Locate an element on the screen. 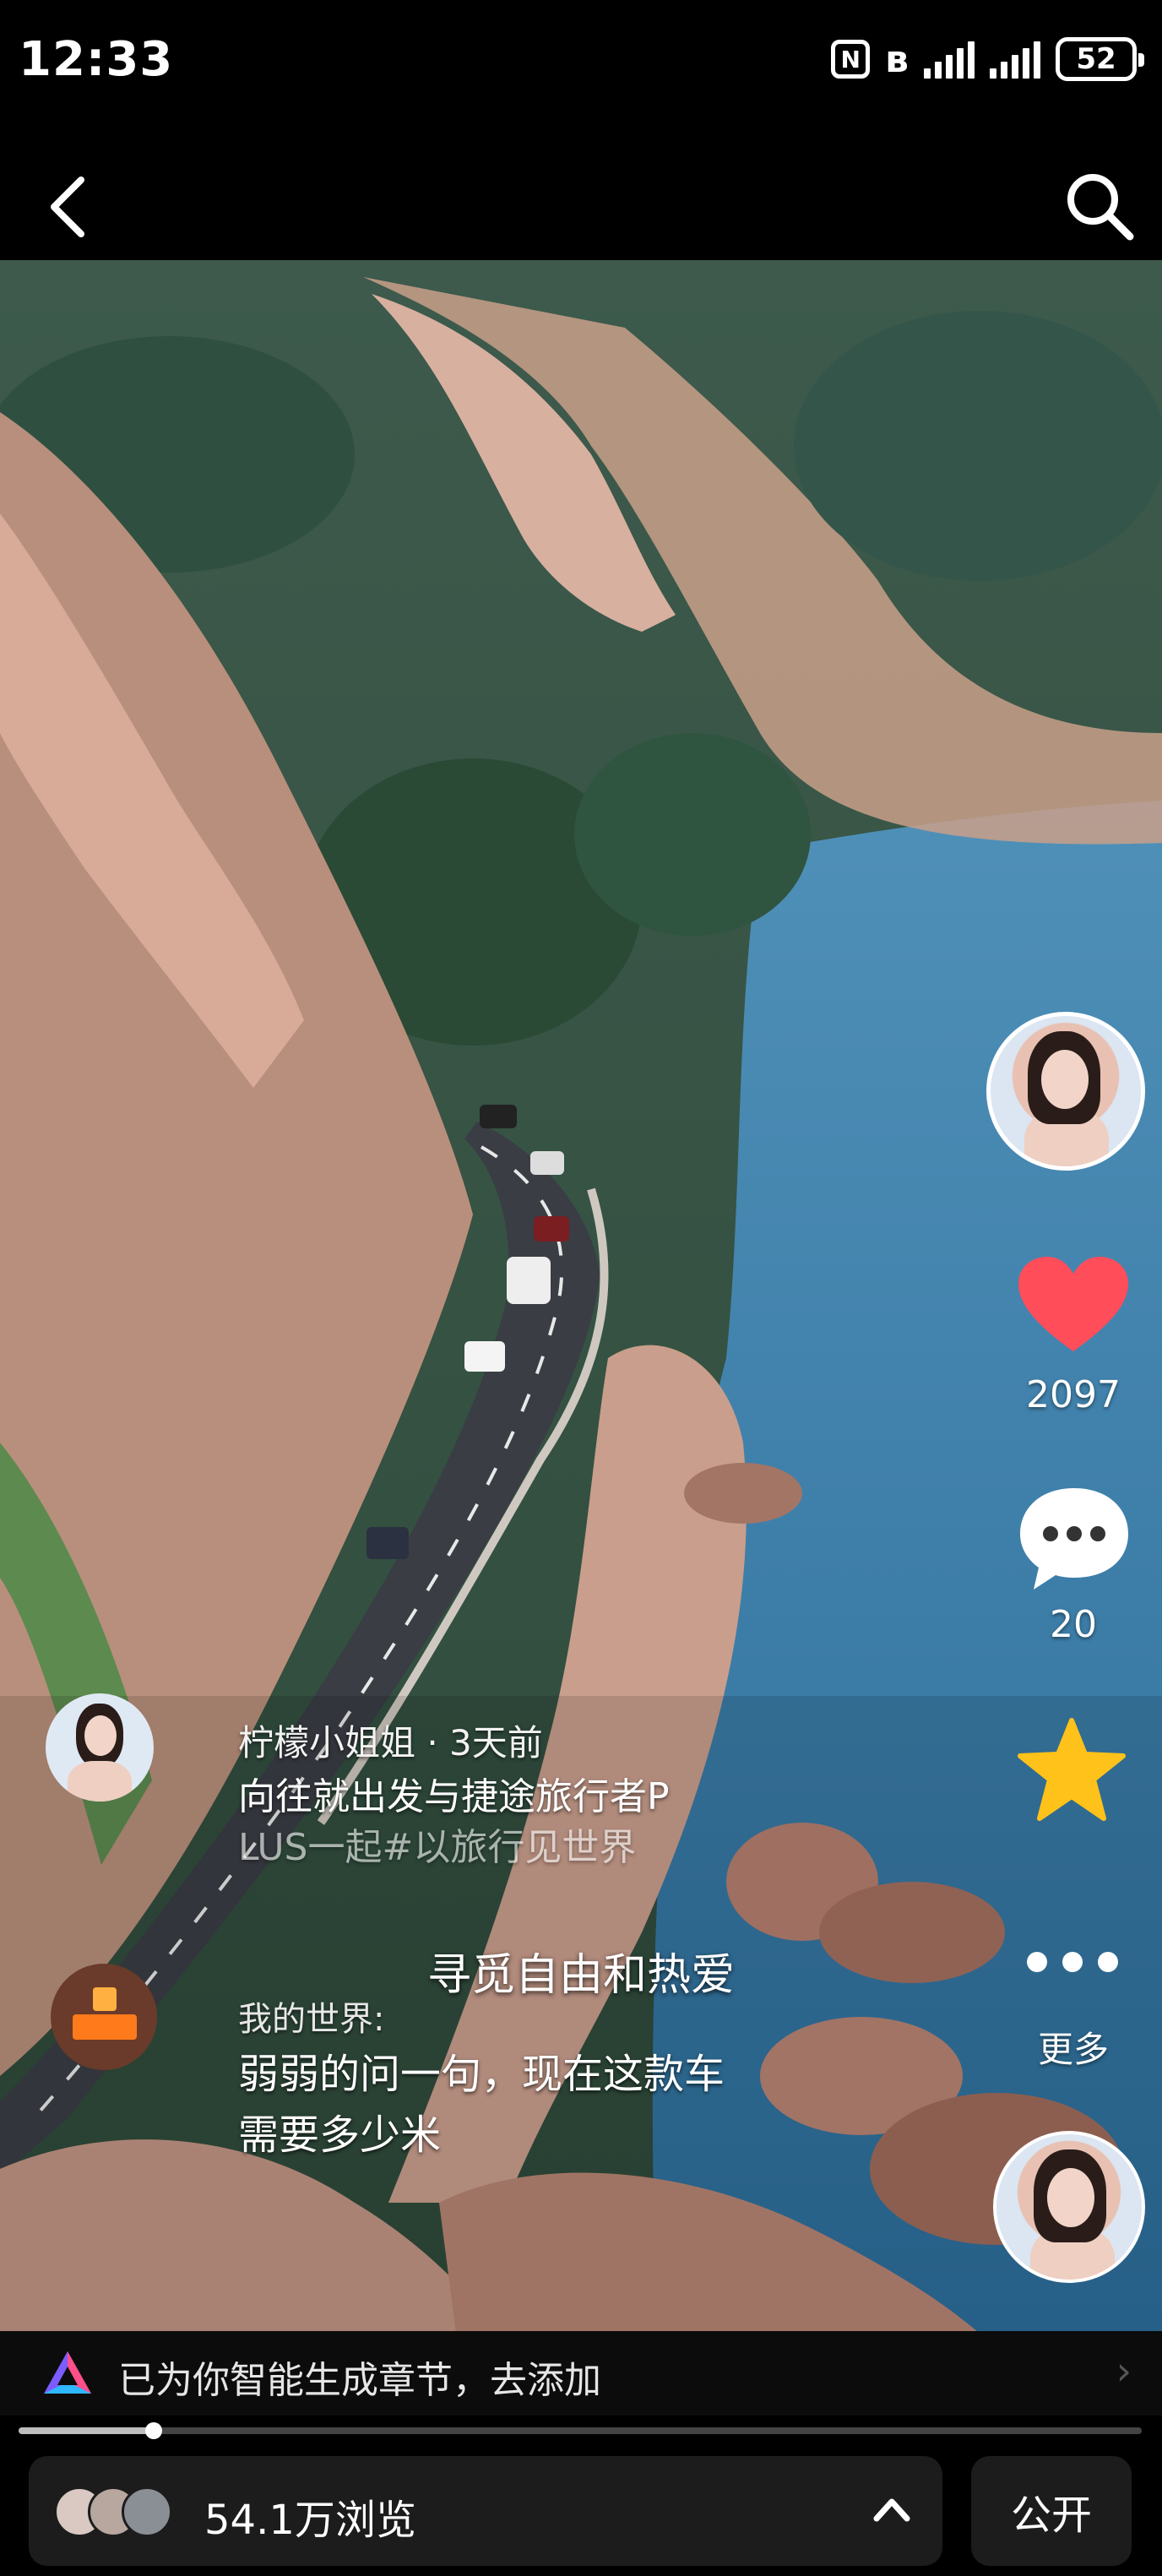 The width and height of the screenshot is (1162, 2576). progress-knob is located at coordinates (153, 2430).